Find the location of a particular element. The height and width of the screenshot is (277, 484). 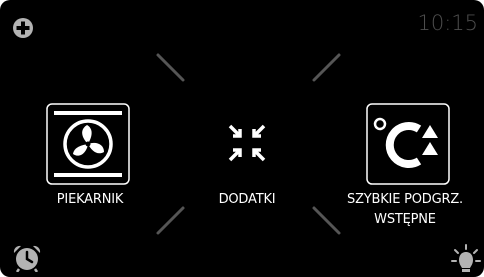

extras-mode-button: DODATKI is located at coordinates (247, 158).